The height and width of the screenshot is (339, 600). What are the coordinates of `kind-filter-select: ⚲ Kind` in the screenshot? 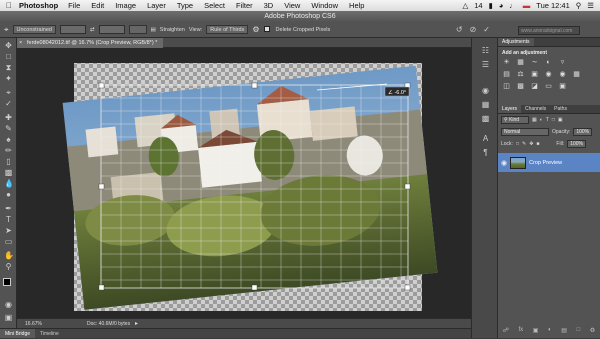 It's located at (515, 120).